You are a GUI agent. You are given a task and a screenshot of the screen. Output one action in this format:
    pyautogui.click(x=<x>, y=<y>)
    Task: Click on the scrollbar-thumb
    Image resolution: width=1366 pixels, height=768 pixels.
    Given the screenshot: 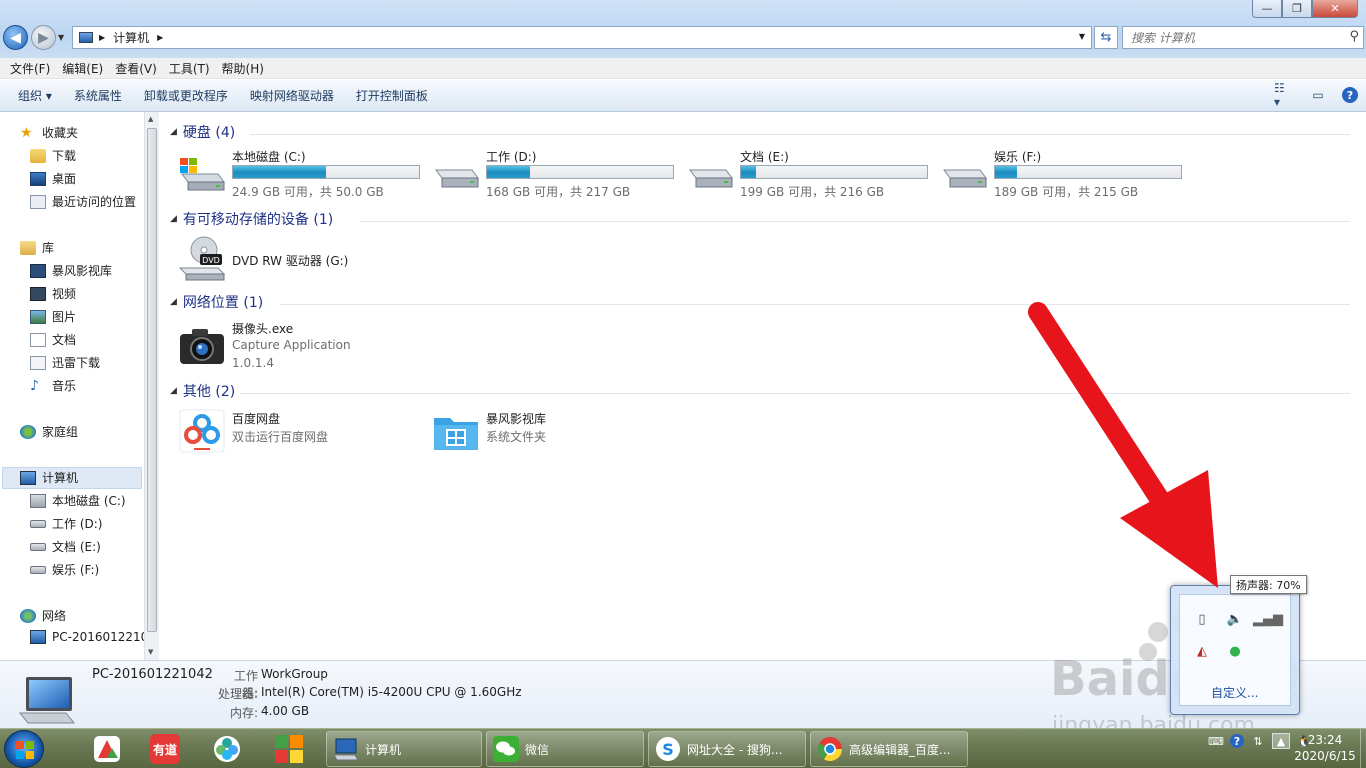 What is the action you would take?
    pyautogui.click(x=152, y=380)
    